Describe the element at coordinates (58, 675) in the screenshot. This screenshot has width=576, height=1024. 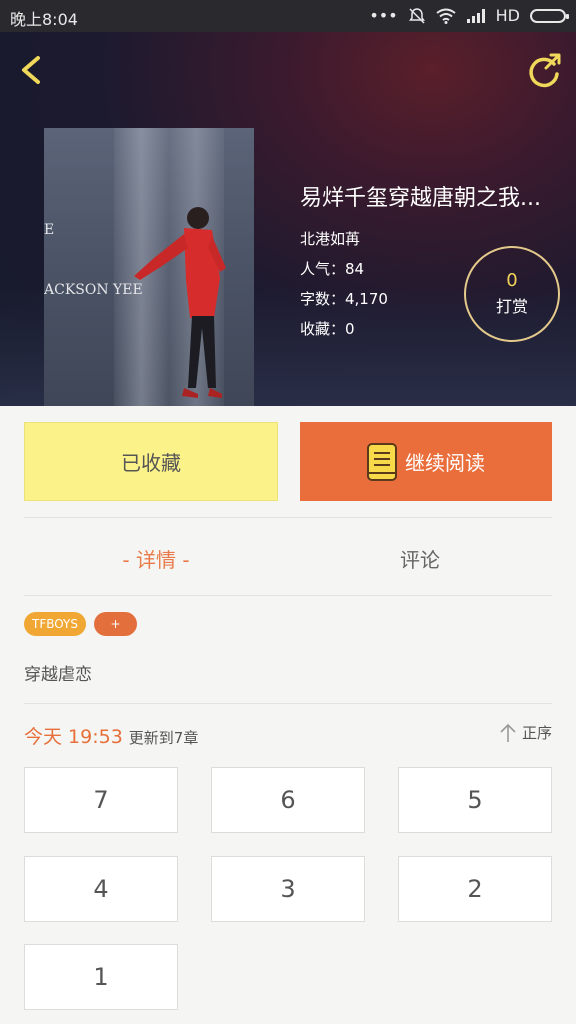
I see `book-description: 穿越虐恋` at that location.